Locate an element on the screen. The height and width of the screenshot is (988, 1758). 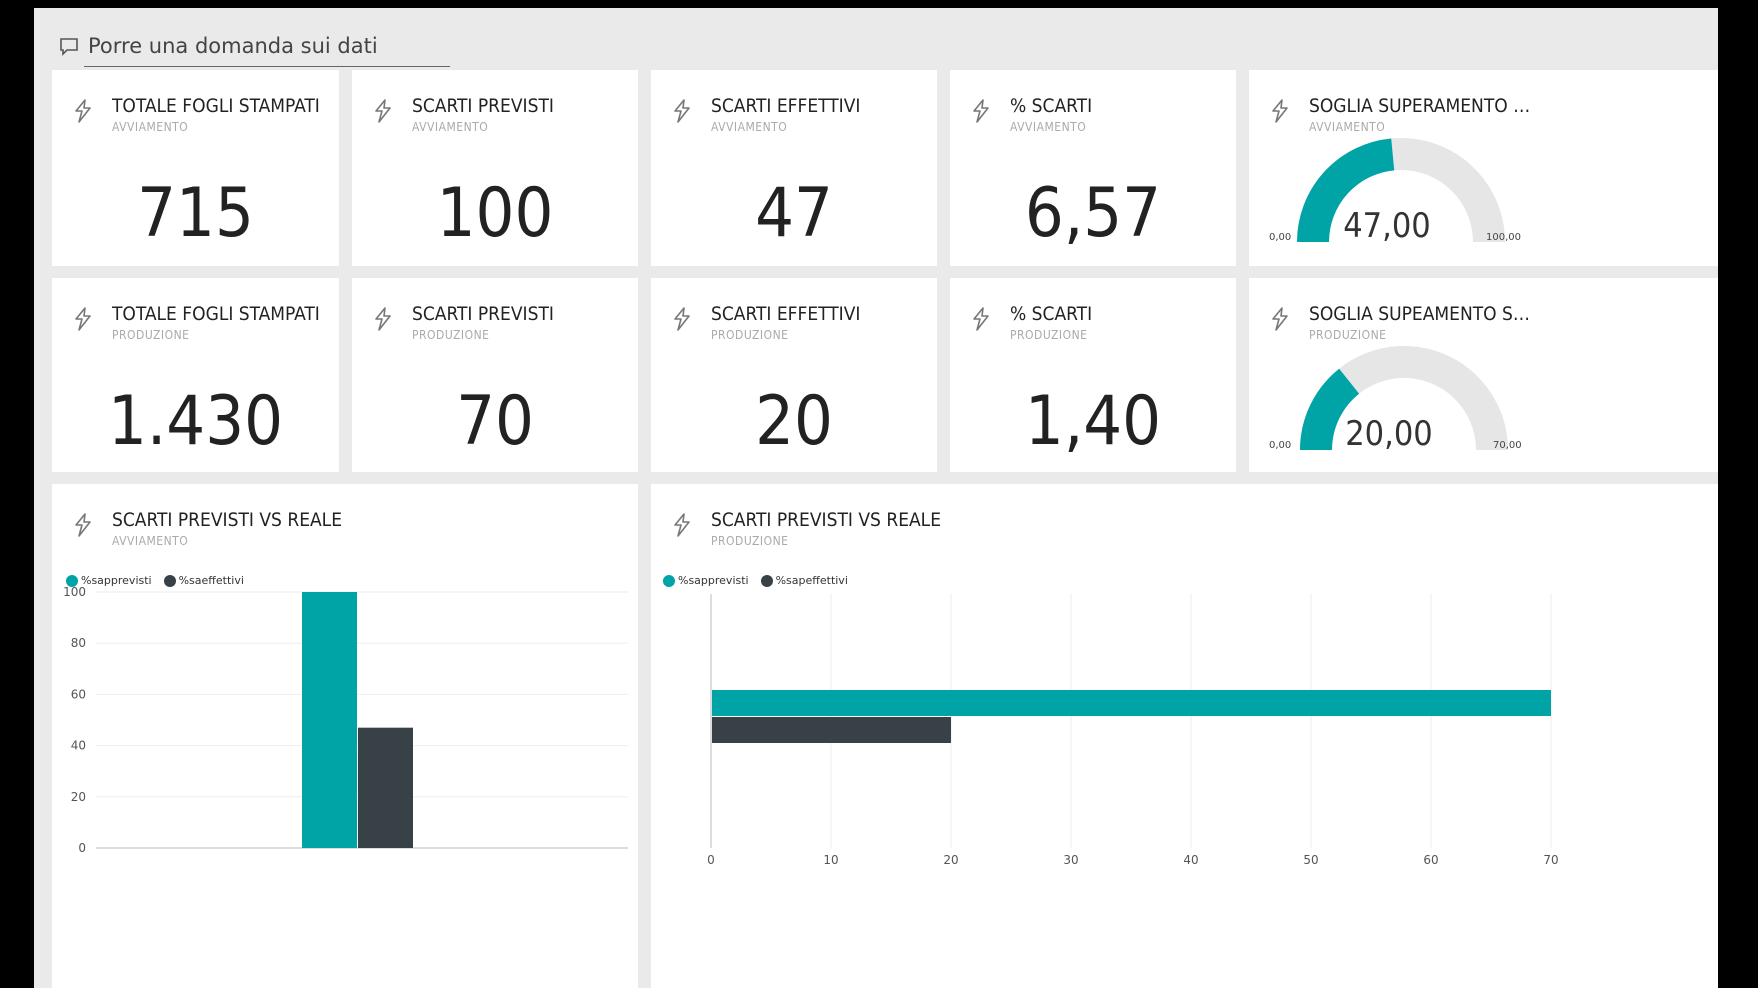
kpi-value: 1.430 is located at coordinates (195, 421).